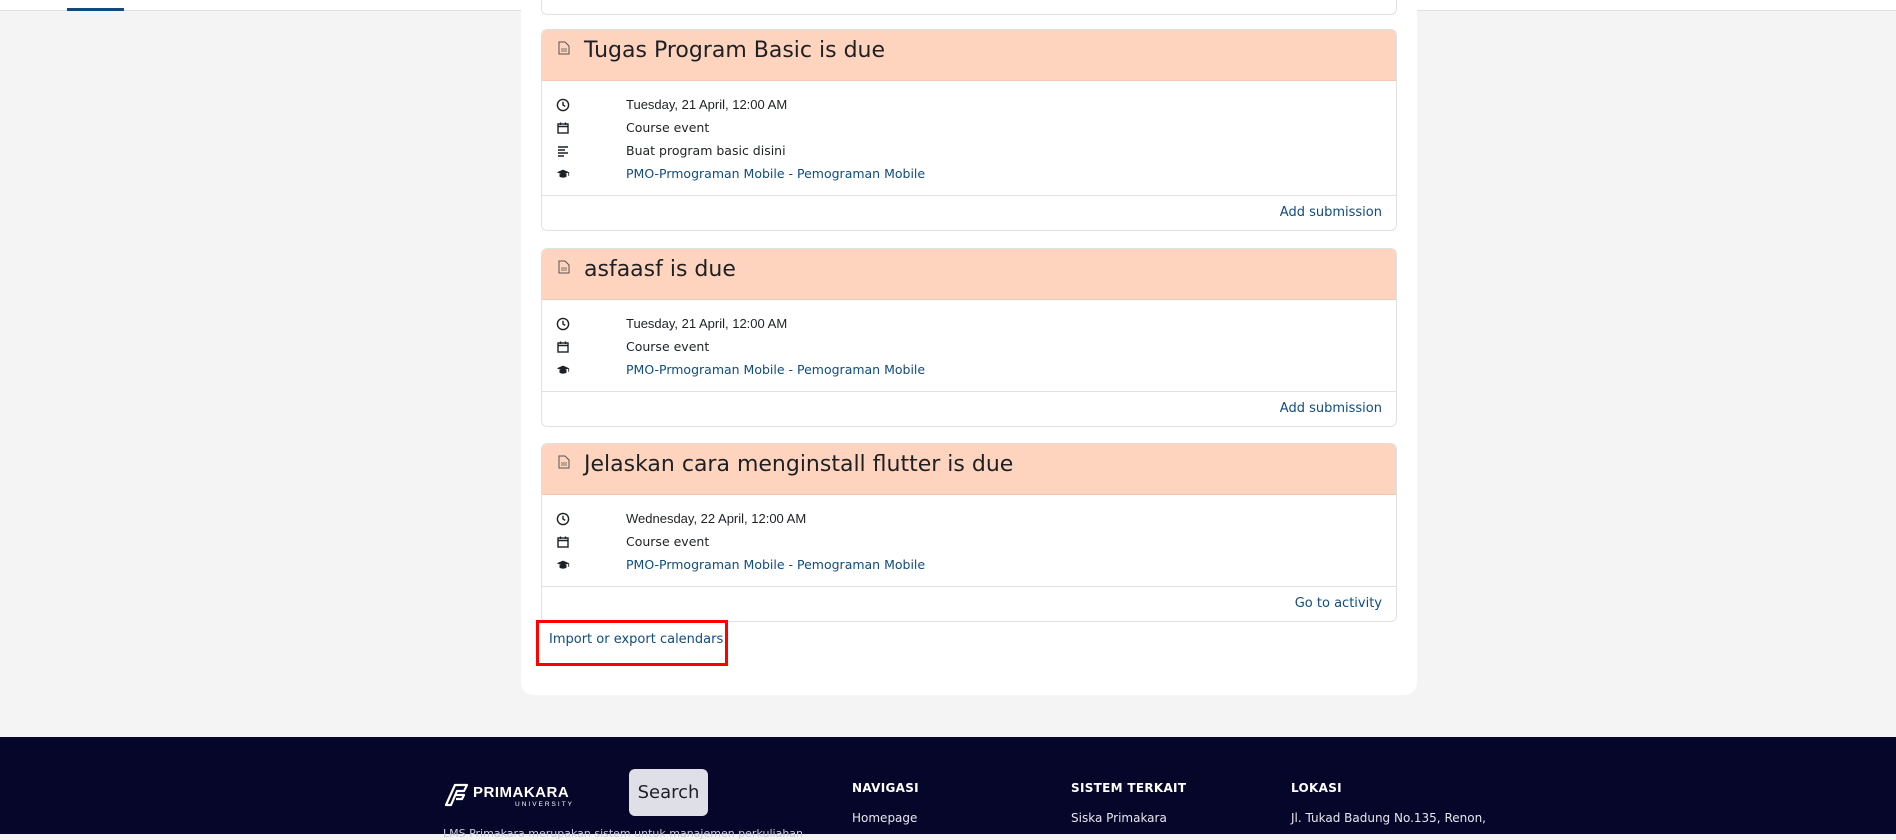  What do you see at coordinates (632, 643) in the screenshot?
I see `highlight-box` at bounding box center [632, 643].